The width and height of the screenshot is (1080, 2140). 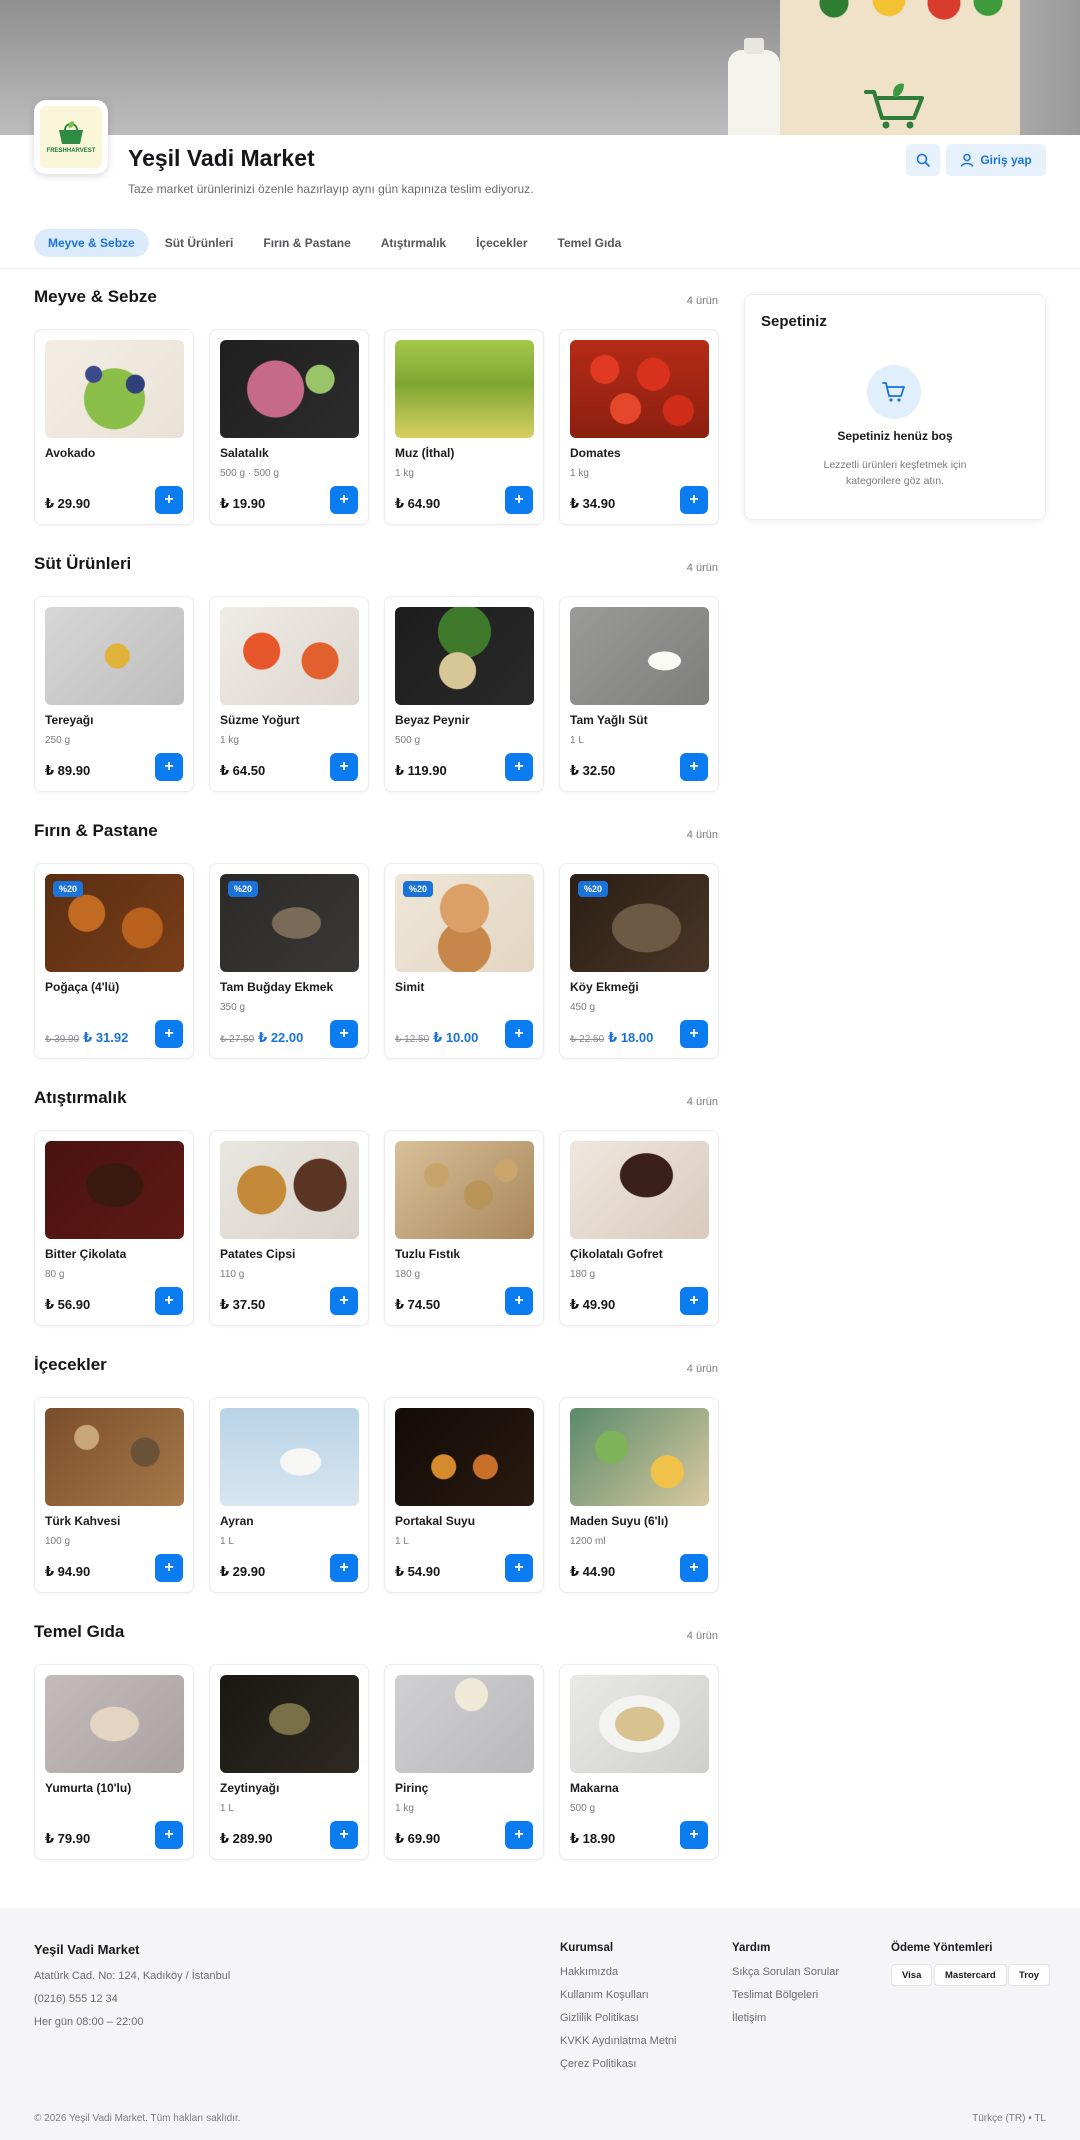 What do you see at coordinates (639, 1228) in the screenshot?
I see `product-card: Çikolatalı Gofret 180 g ₺ 49.90 +` at bounding box center [639, 1228].